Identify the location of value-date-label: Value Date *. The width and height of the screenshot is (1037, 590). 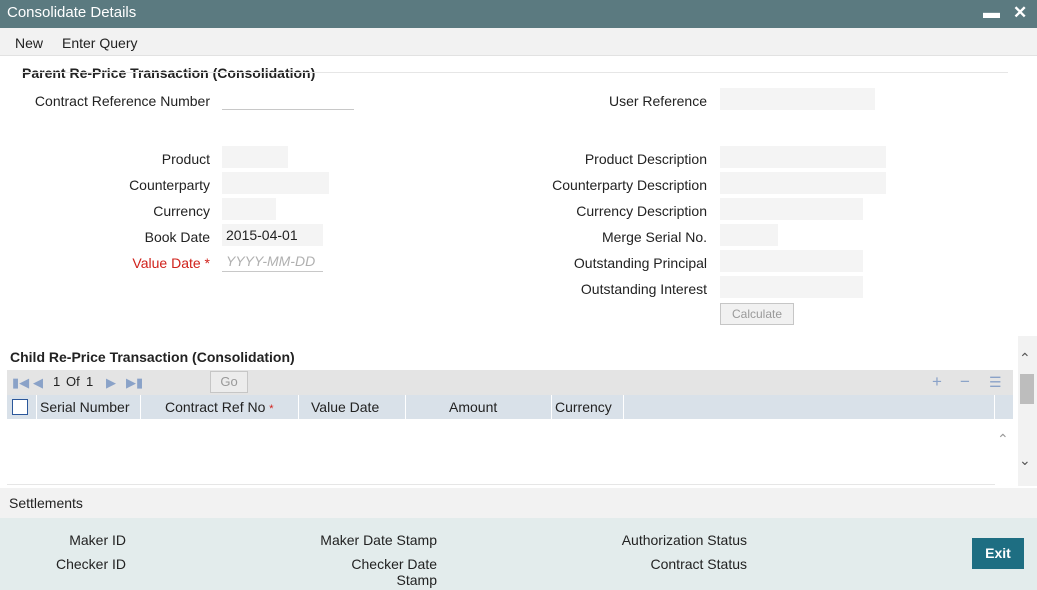
(171, 263).